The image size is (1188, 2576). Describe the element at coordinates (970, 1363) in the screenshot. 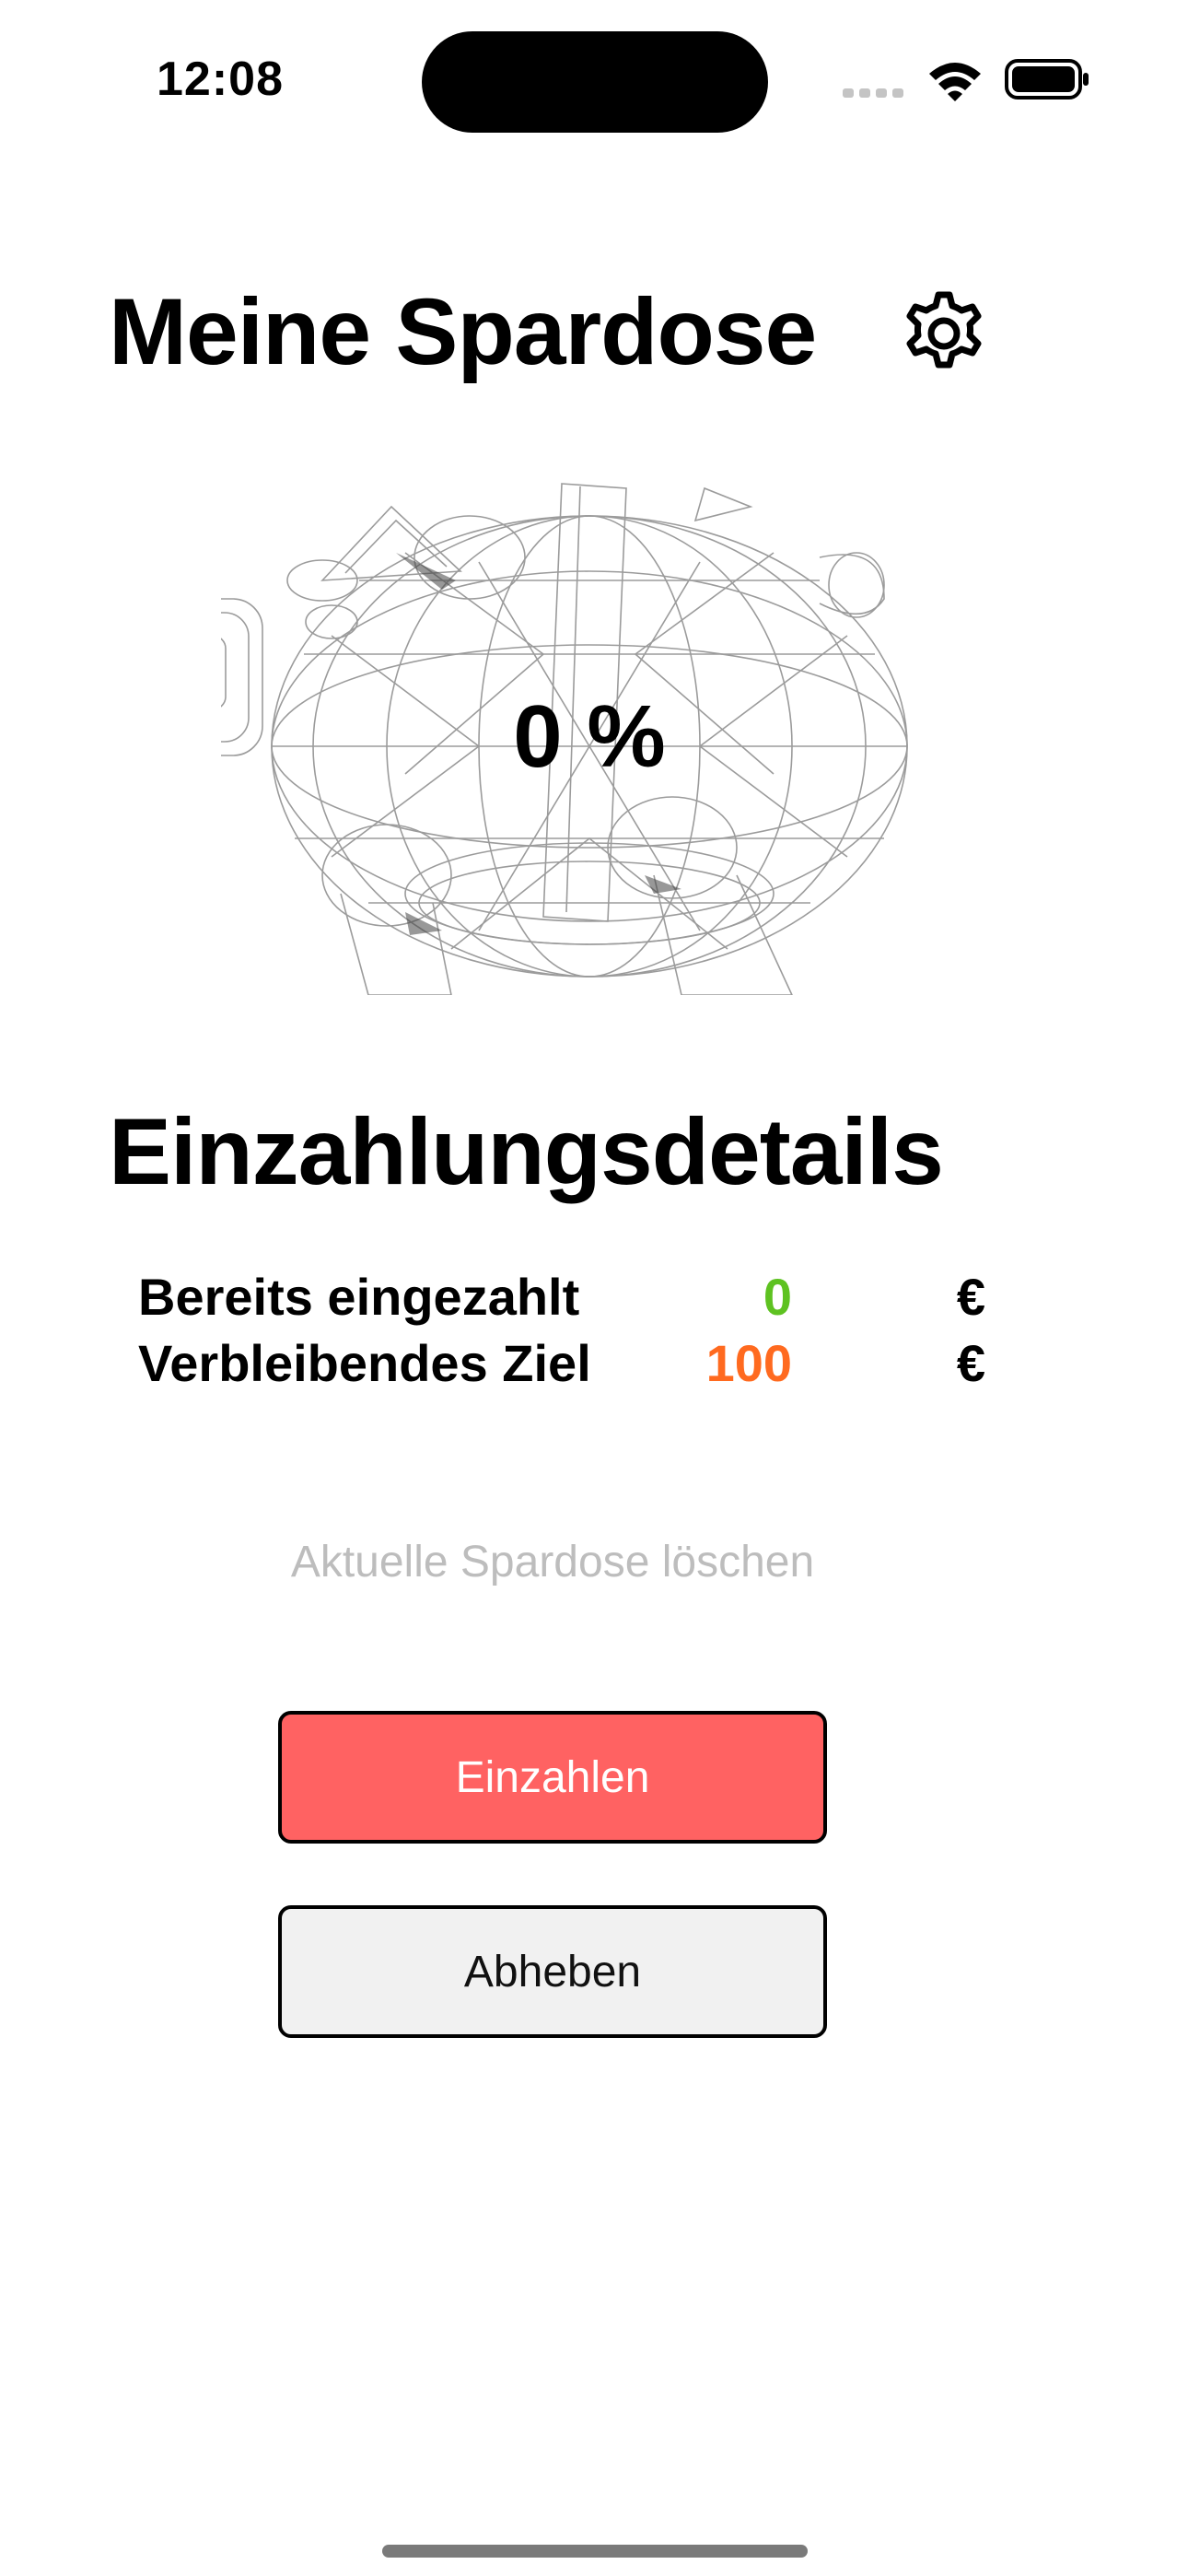

I see `remaining-goal-currency: €` at that location.